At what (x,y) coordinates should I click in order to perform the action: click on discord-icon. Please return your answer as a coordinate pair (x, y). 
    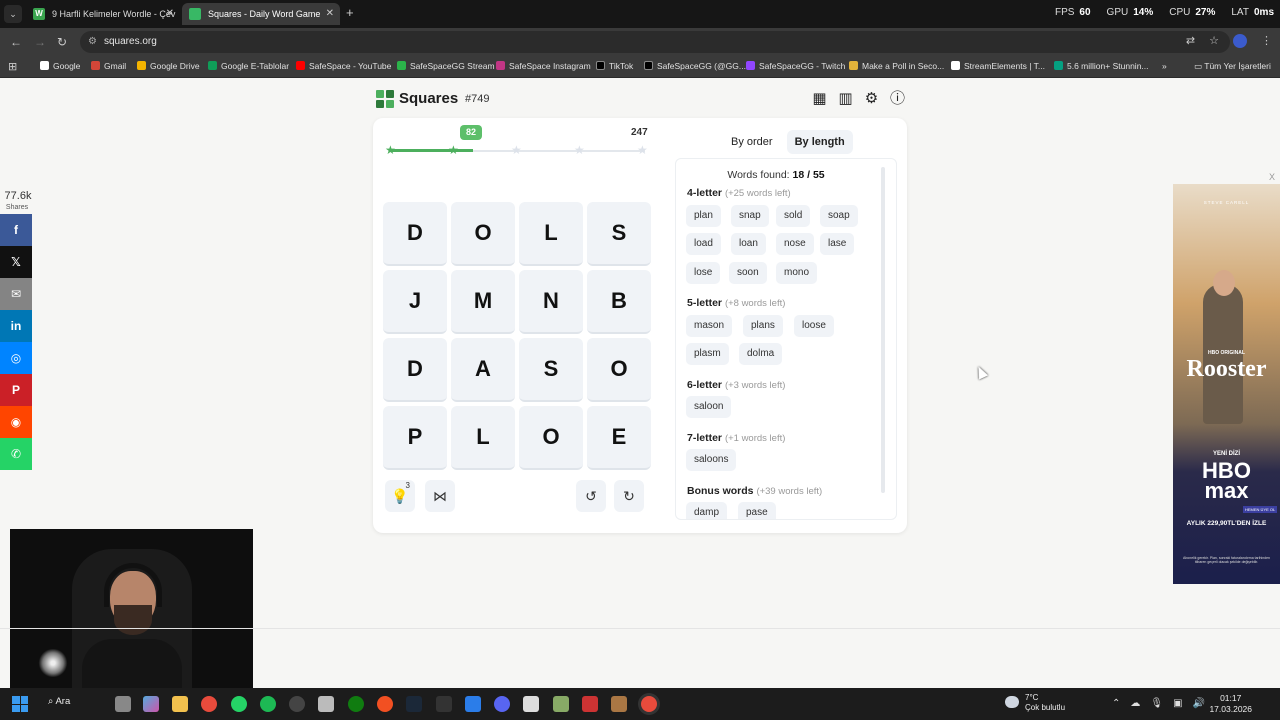
    Looking at the image, I should click on (502, 704).